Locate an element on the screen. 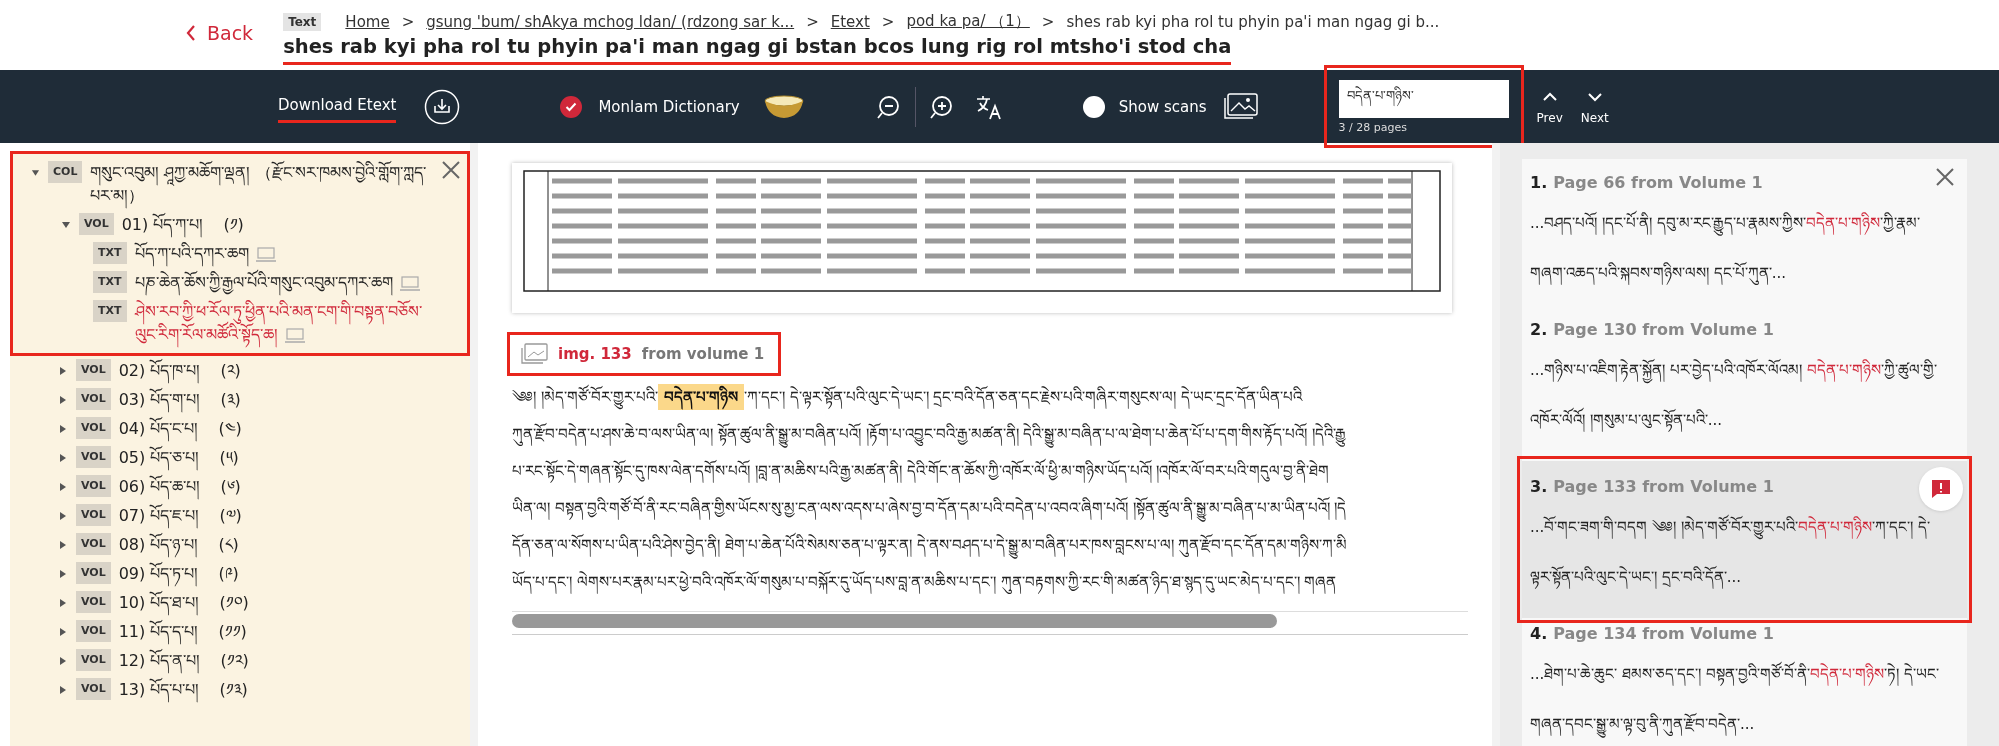 This screenshot has height=746, width=1999. volume-number: (༡༡) is located at coordinates (232, 632).